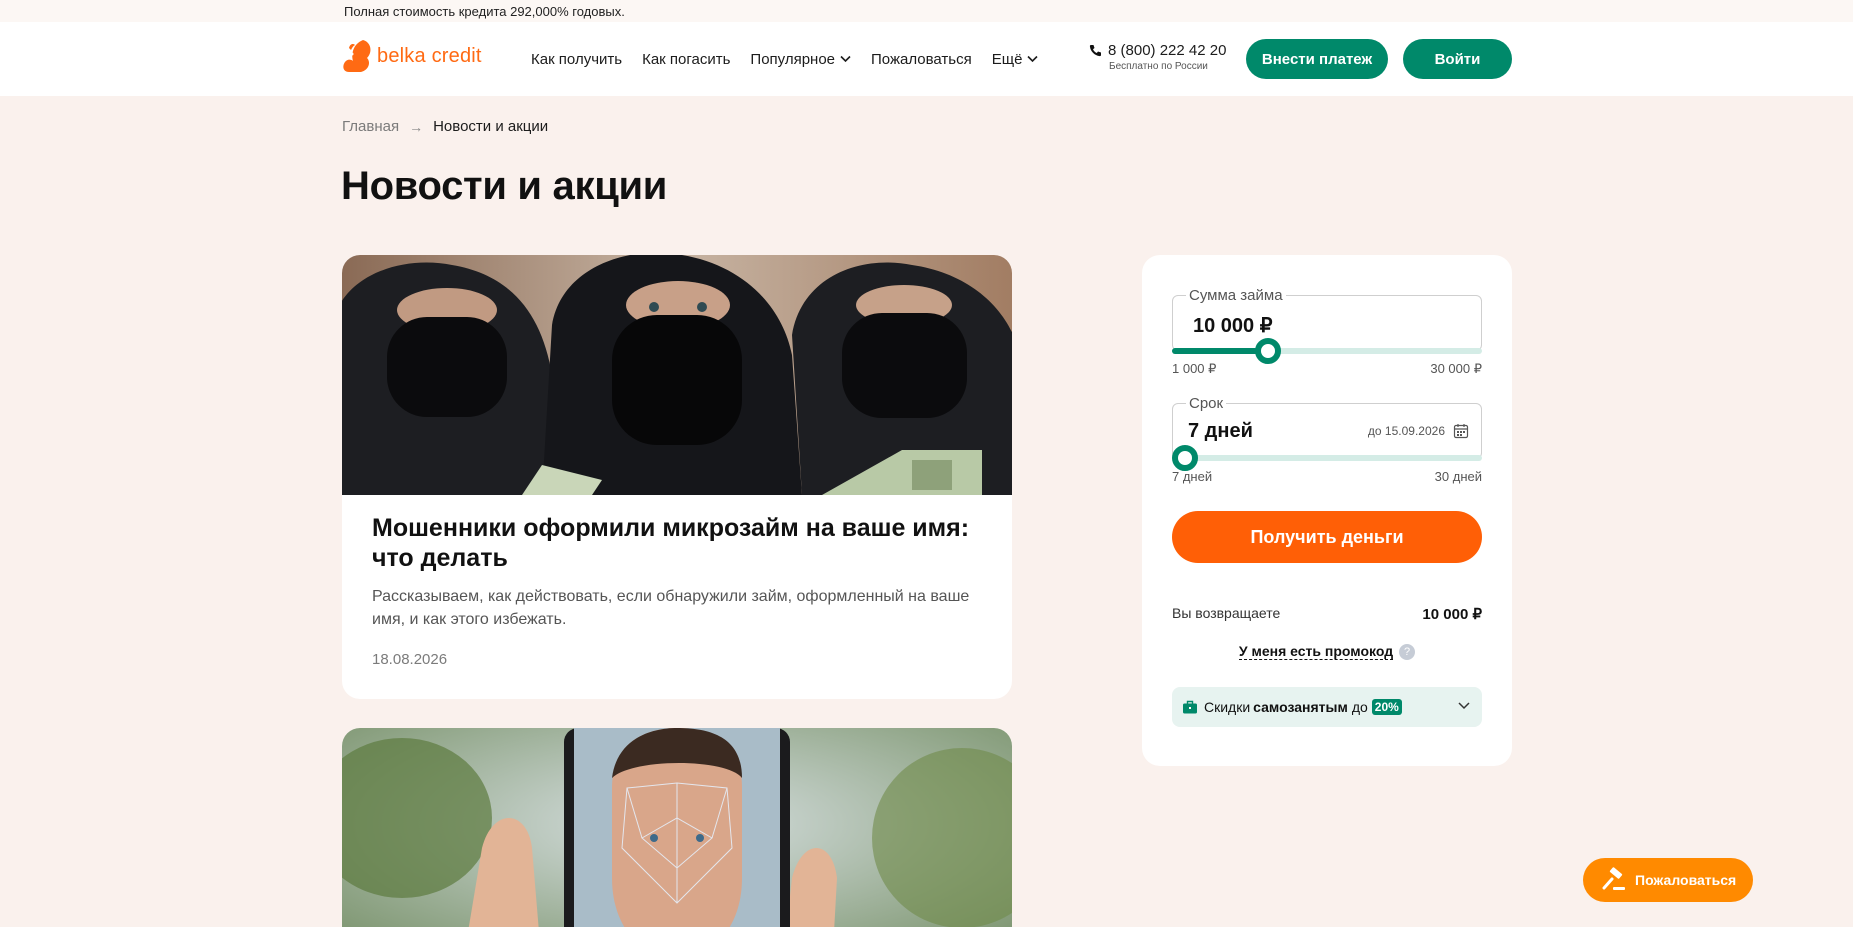  I want to click on nav-how-to-get: Как получить, so click(576, 59).